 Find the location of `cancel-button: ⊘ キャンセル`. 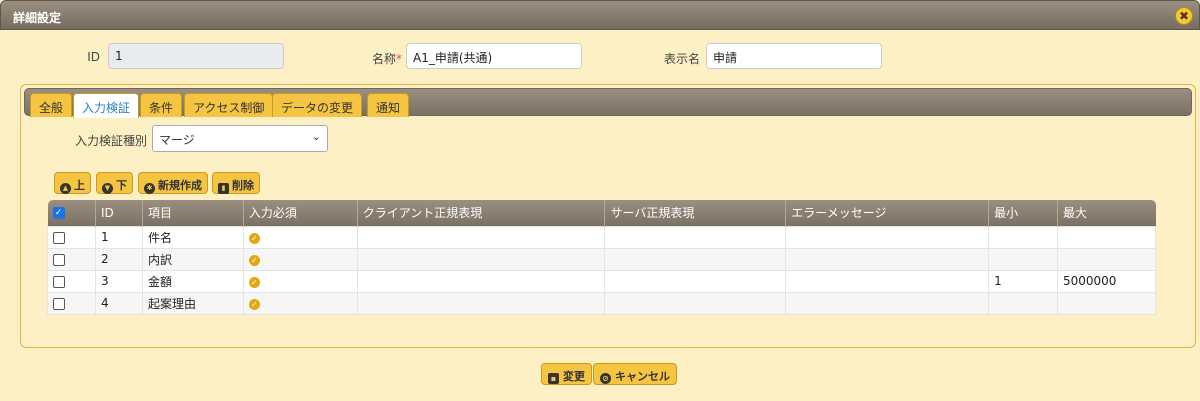

cancel-button: ⊘ キャンセル is located at coordinates (635, 374).